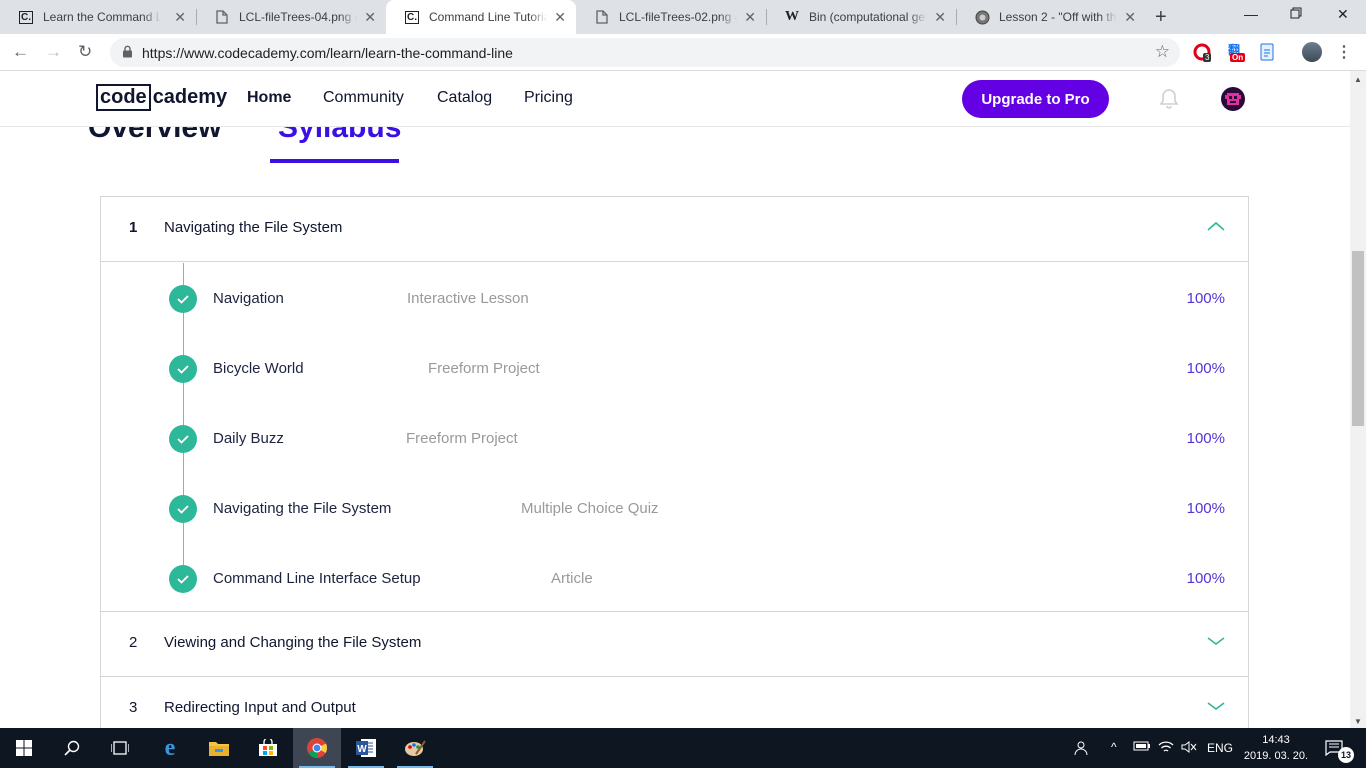 This screenshot has width=1366, height=768. What do you see at coordinates (98, 17) in the screenshot?
I see `browser-tab: C. Learn the Command Line ✕` at bounding box center [98, 17].